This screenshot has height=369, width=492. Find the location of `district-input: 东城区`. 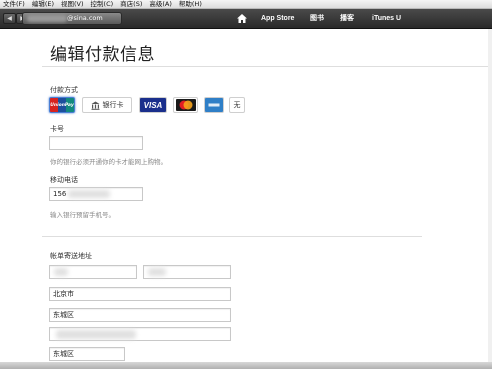

district-input: 东城区 is located at coordinates (140, 315).